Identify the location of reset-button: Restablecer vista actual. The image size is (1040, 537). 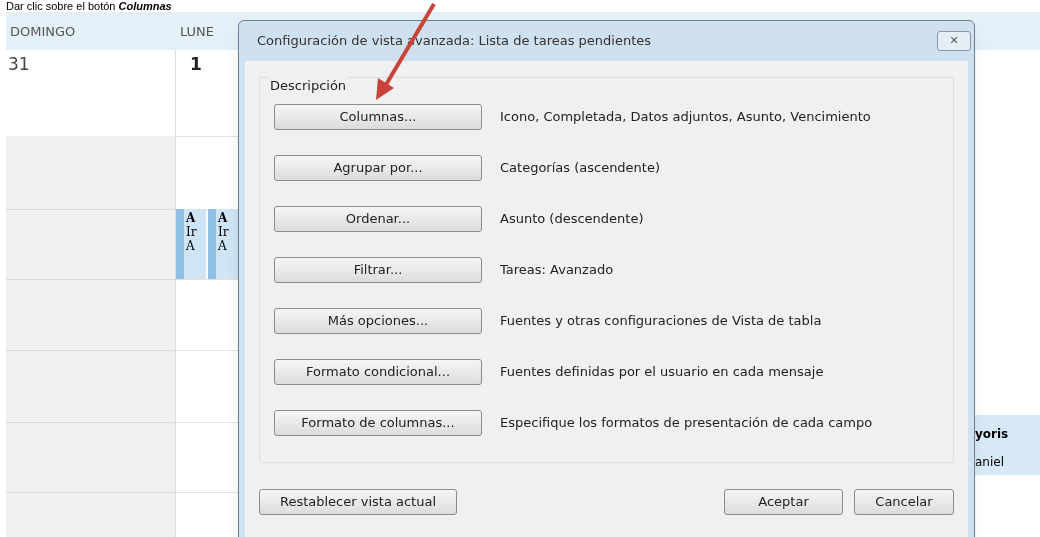
(358, 502).